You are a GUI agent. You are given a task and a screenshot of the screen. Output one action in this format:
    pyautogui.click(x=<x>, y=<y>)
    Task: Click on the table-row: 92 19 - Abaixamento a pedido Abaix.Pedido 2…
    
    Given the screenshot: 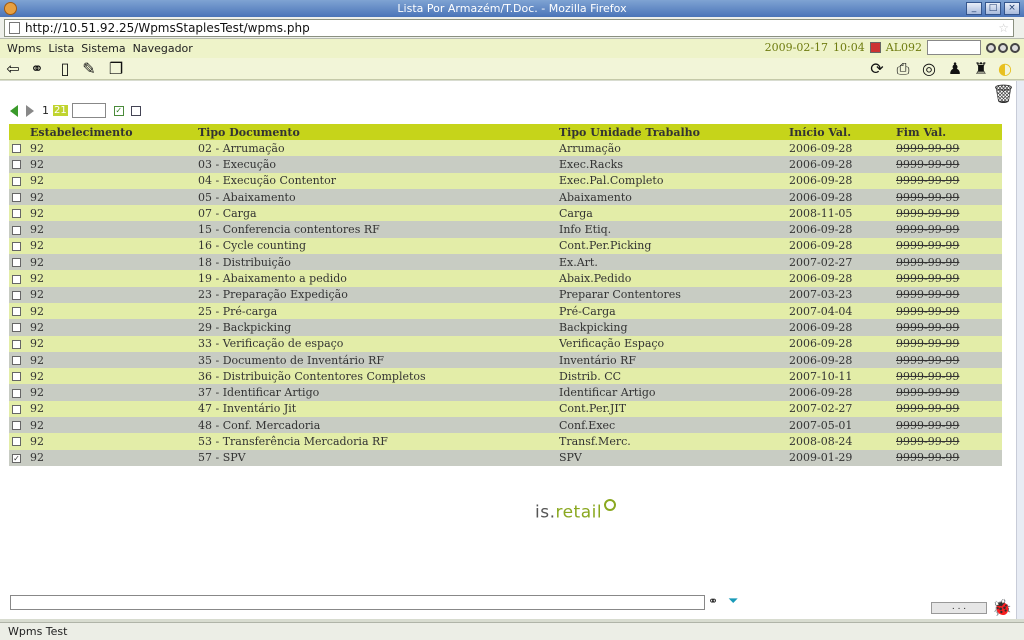 What is the action you would take?
    pyautogui.click(x=505, y=278)
    